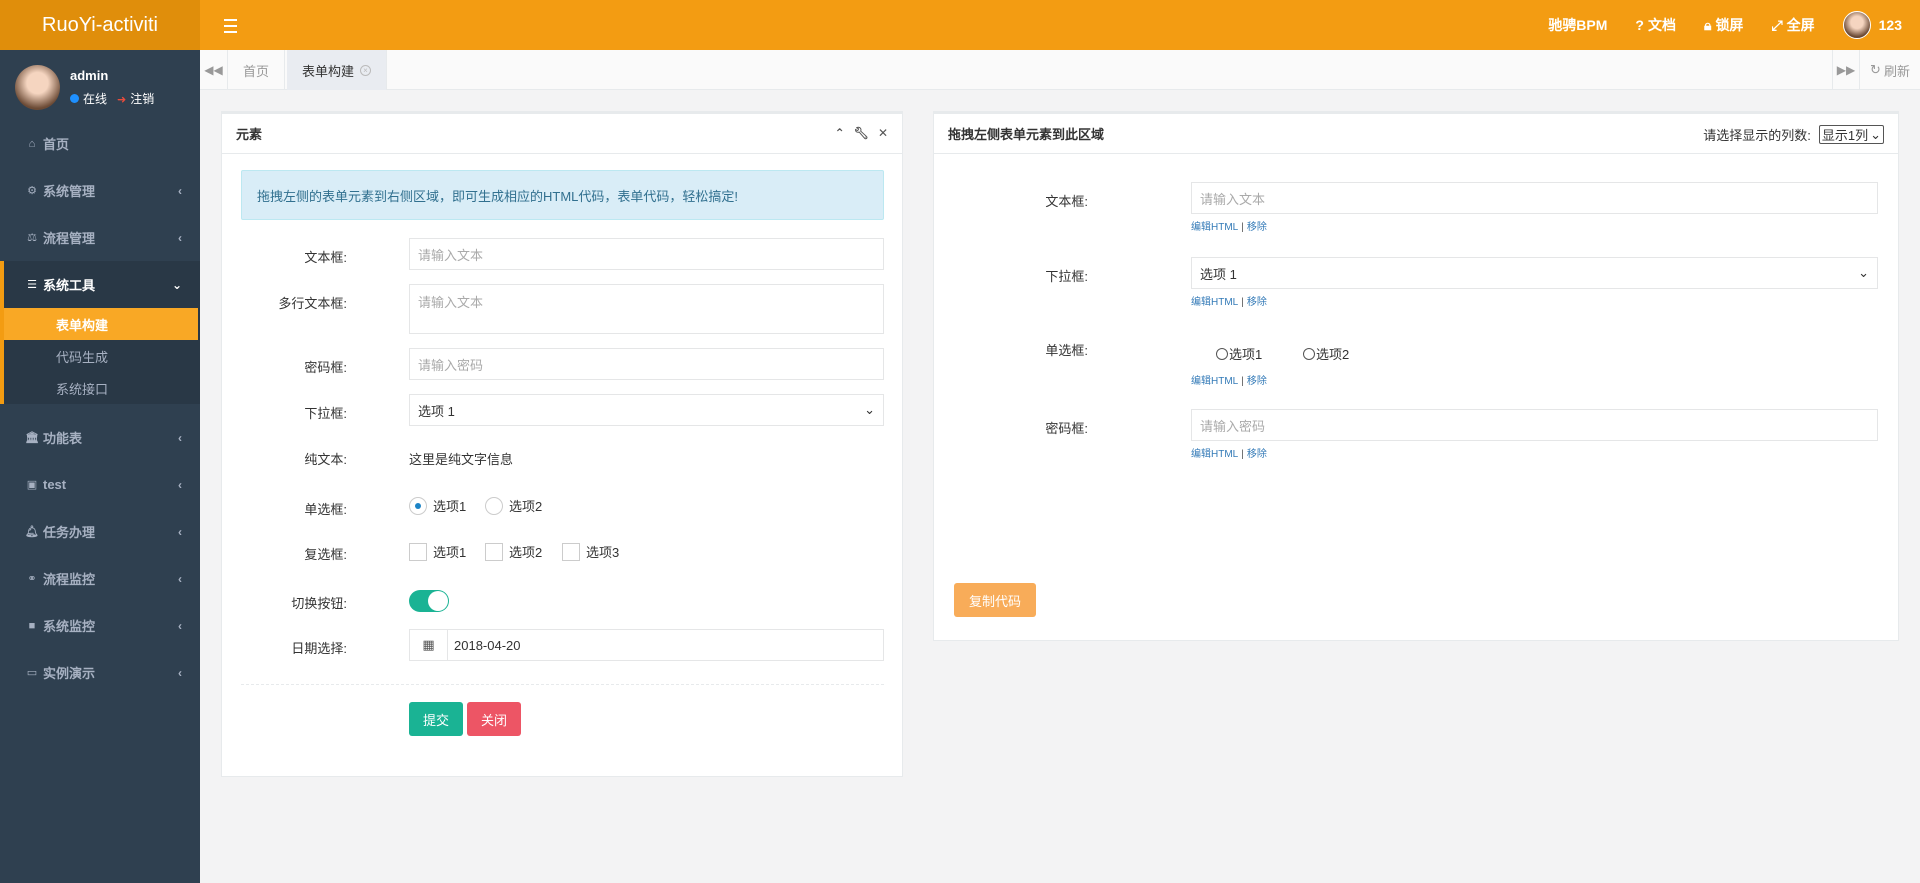 The height and width of the screenshot is (883, 1920). I want to click on calendar-icon: ▦, so click(429, 645).